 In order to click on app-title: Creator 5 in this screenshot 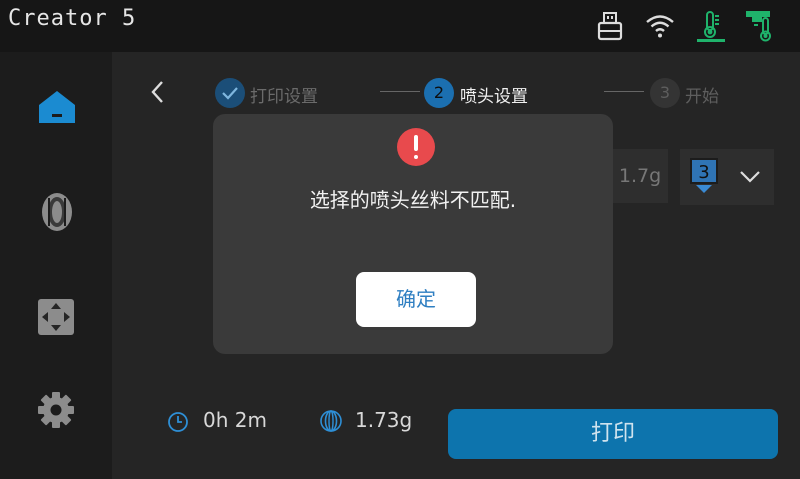, I will do `click(72, 18)`.